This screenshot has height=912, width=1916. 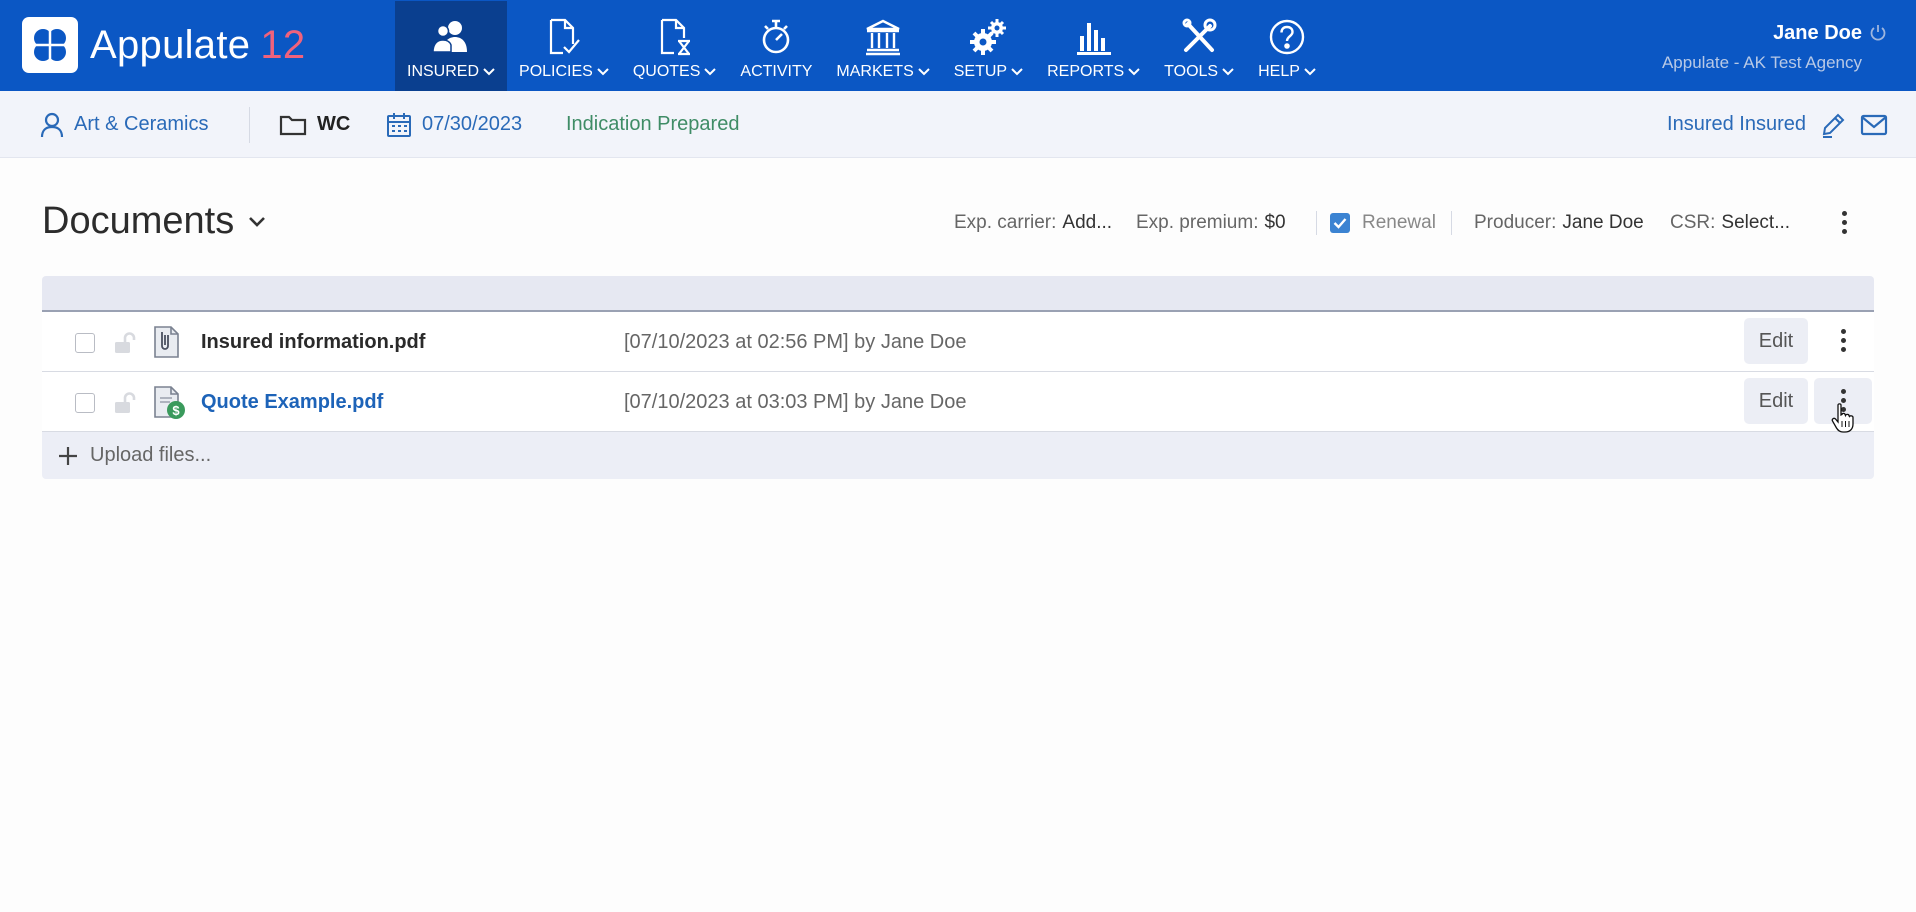 I want to click on lob-code: WC, so click(x=334, y=124).